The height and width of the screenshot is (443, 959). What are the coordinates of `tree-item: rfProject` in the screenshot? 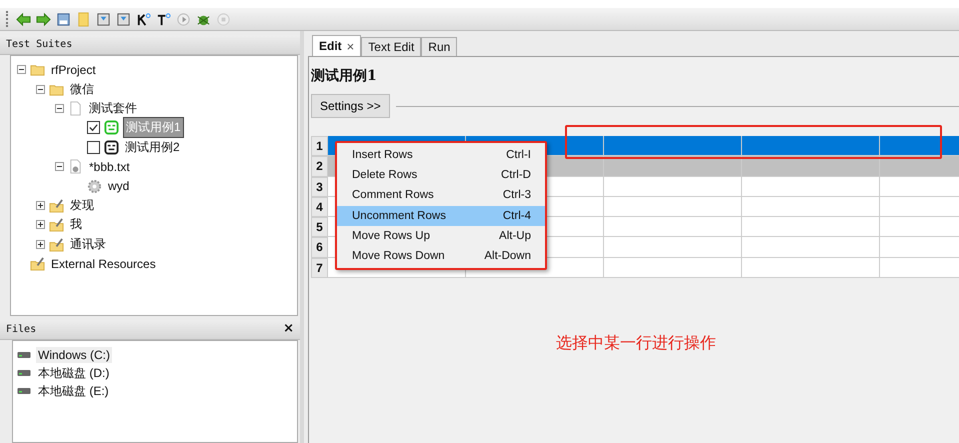 It's located at (73, 70).